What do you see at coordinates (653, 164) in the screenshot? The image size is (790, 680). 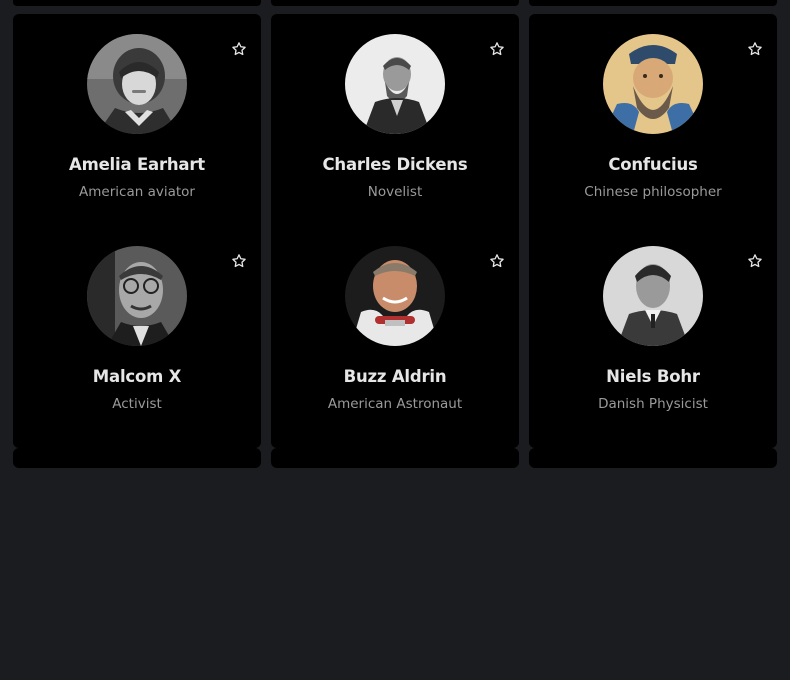 I see `person-name: Confucius` at bounding box center [653, 164].